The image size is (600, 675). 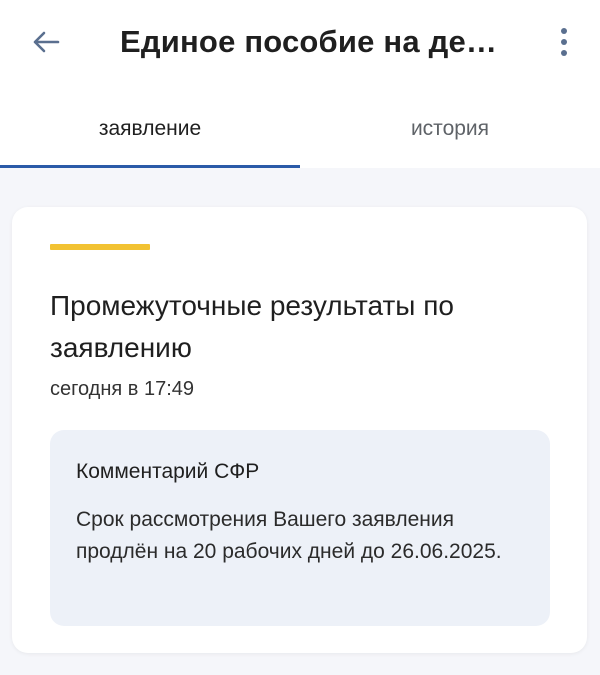 I want to click on tab-application-label: заявление, so click(x=150, y=128).